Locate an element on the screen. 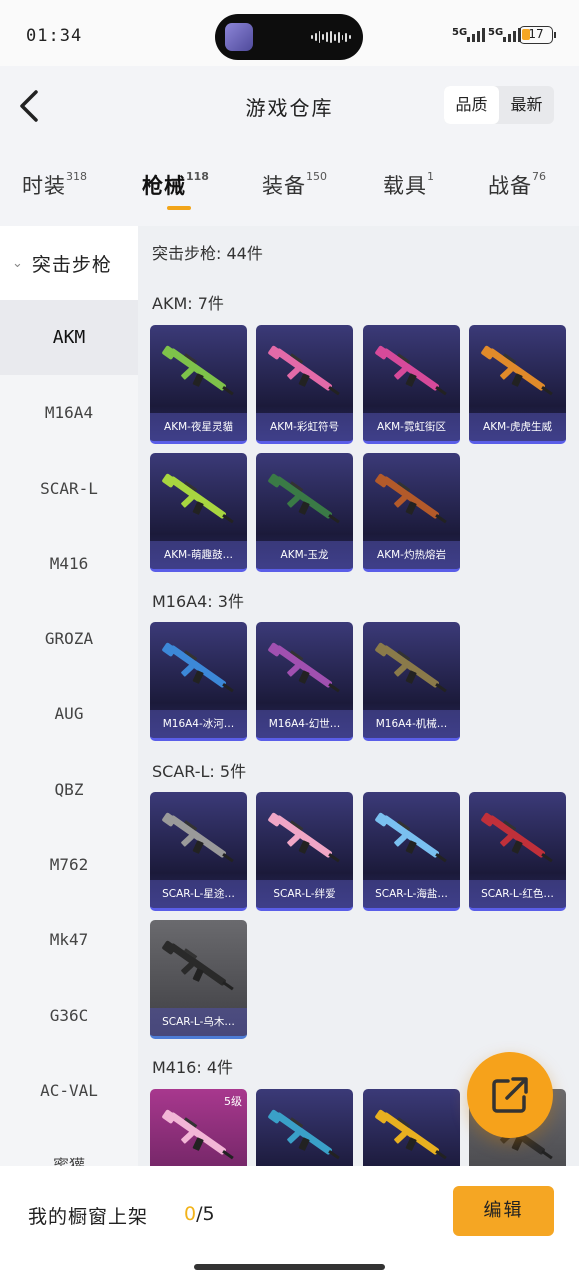 The width and height of the screenshot is (579, 1280). tab-supplies: 战备76 is located at coordinates (517, 185).